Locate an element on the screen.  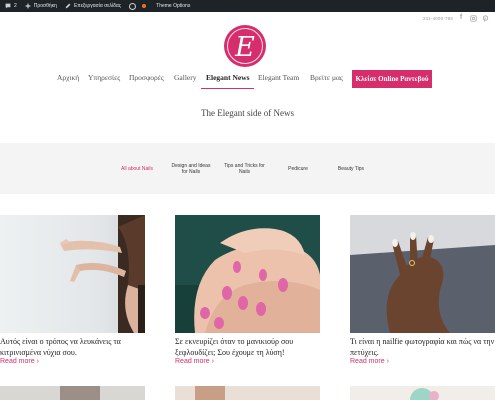
status-indicator is located at coordinates (146, 6).